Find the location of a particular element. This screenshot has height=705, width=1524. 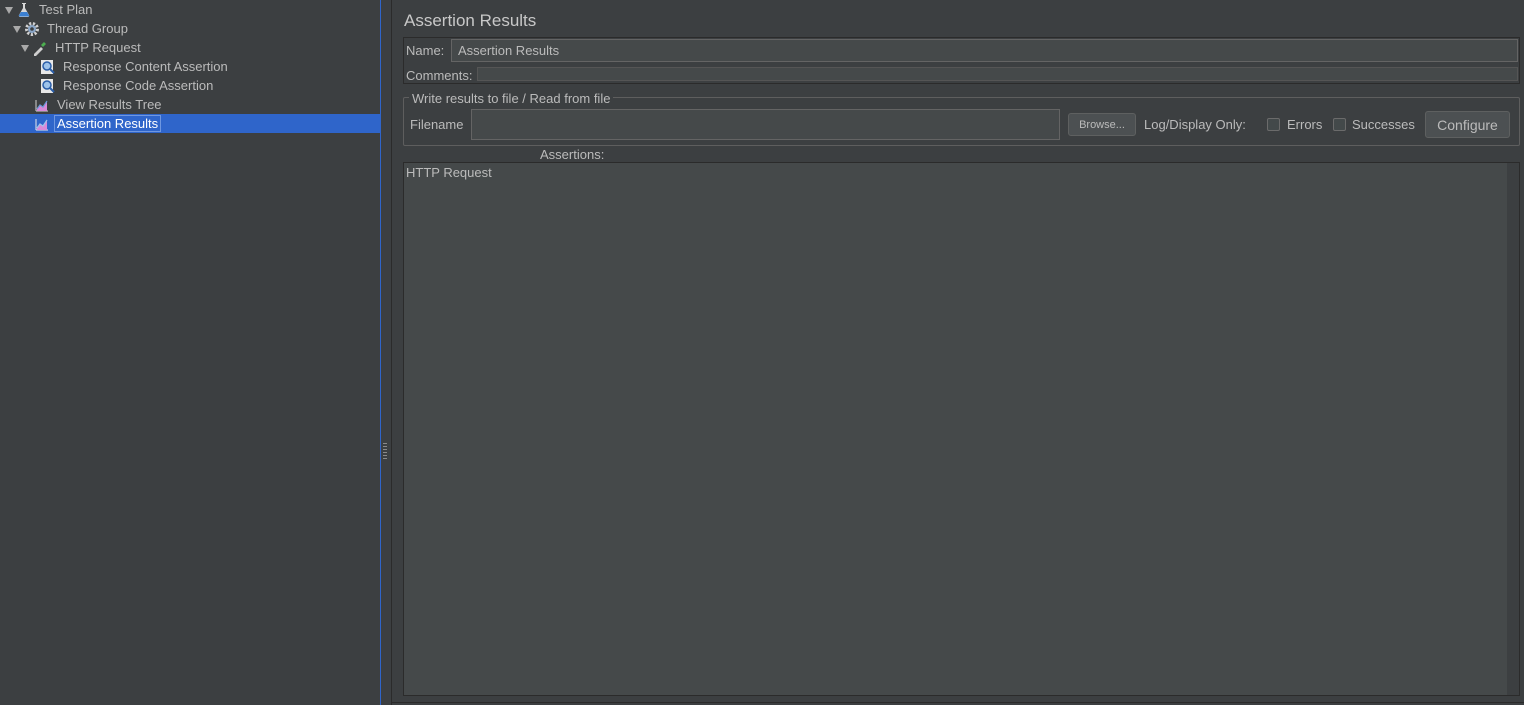

assertion-entry: HTTP Request is located at coordinates (449, 172).